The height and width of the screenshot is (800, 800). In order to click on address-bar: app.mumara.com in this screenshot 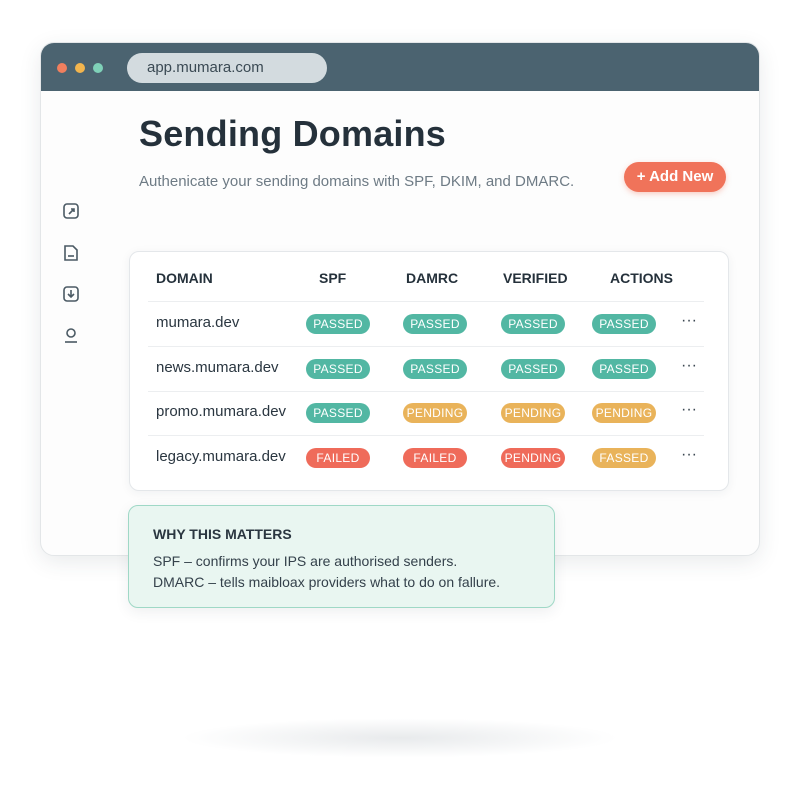, I will do `click(227, 68)`.